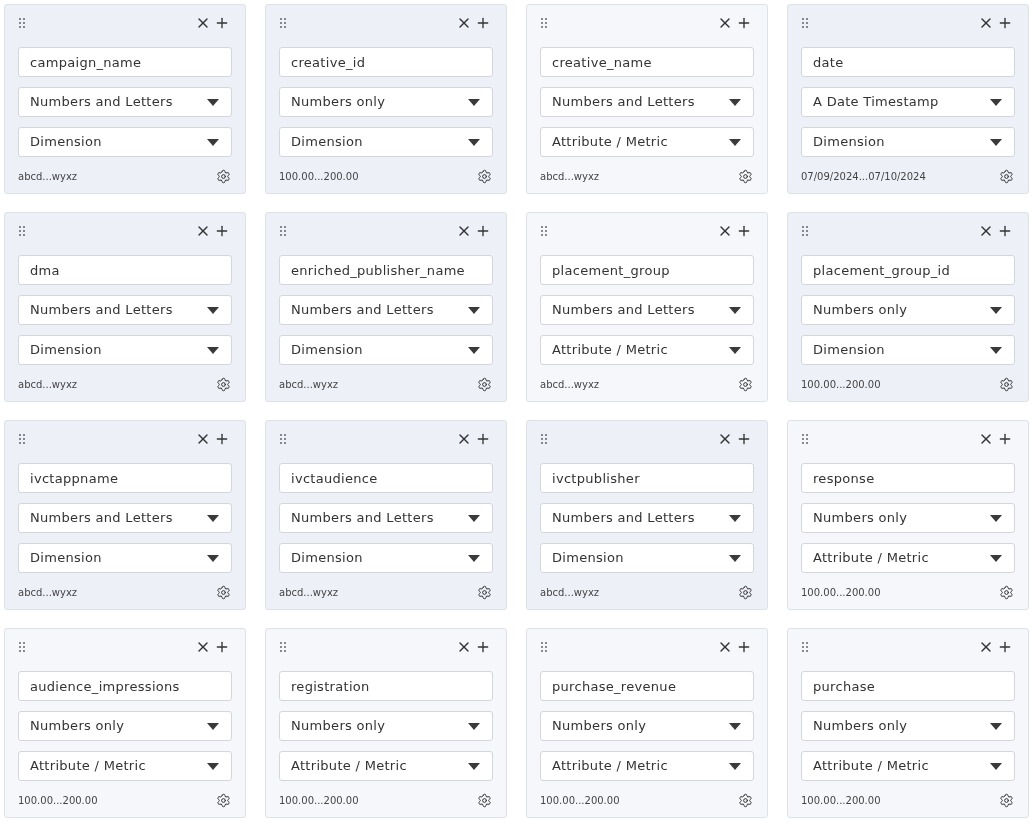 Image resolution: width=1033 pixels, height=825 pixels. Describe the element at coordinates (908, 62) in the screenshot. I see `column-name-field: date` at that location.